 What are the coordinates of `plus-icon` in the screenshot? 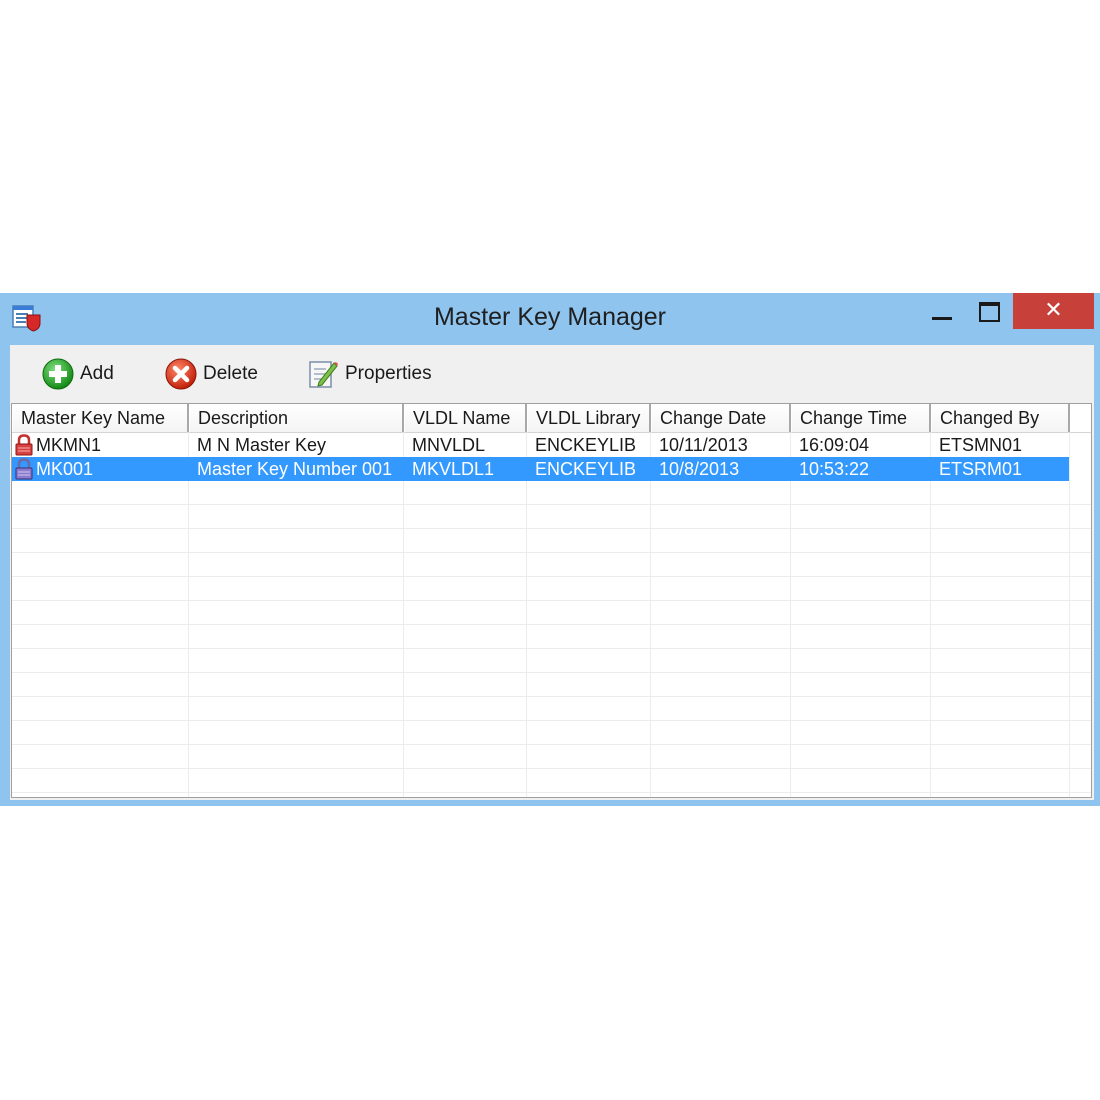 It's located at (58, 374).